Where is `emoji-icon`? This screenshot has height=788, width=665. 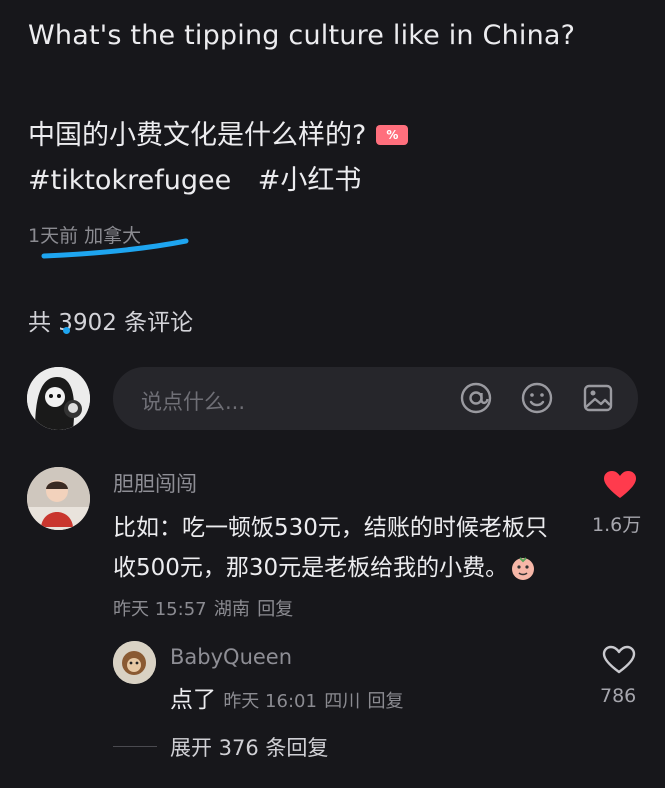 emoji-icon is located at coordinates (537, 398).